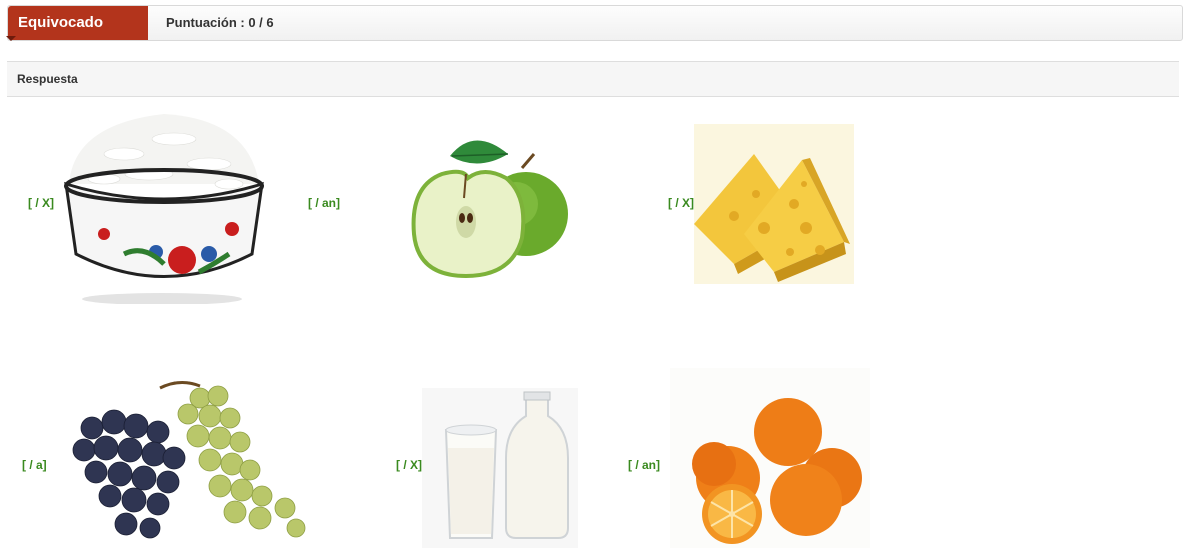  I want to click on answer-label-1: [ / X], so click(41, 203).